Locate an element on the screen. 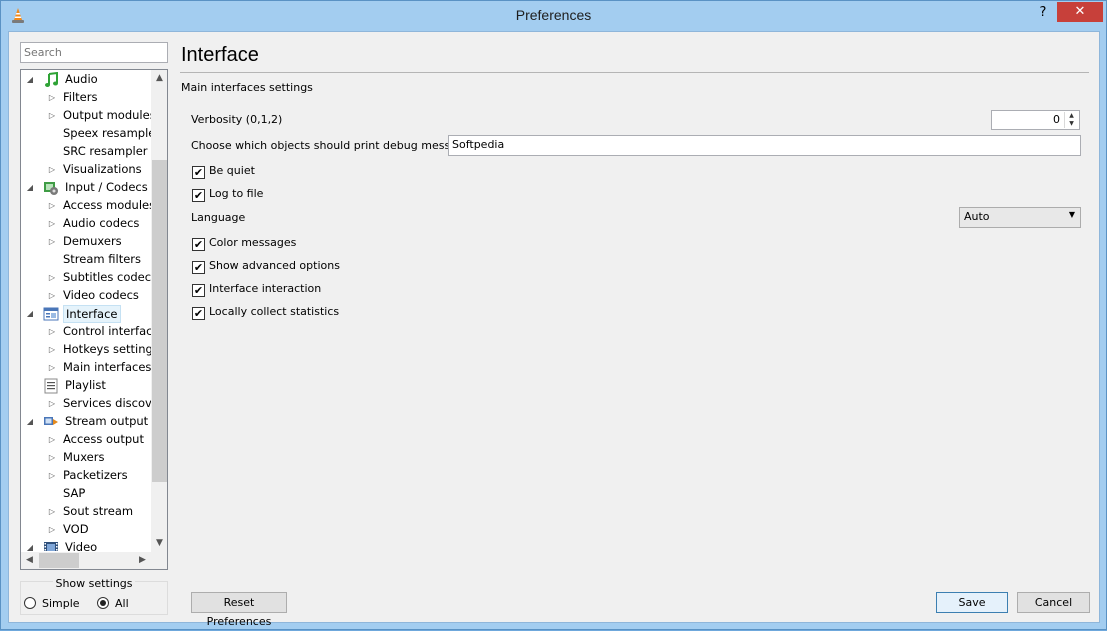 This screenshot has width=1107, height=631. tree-item-control-interfaces: ▷ Control interfaces is located at coordinates (86, 332).